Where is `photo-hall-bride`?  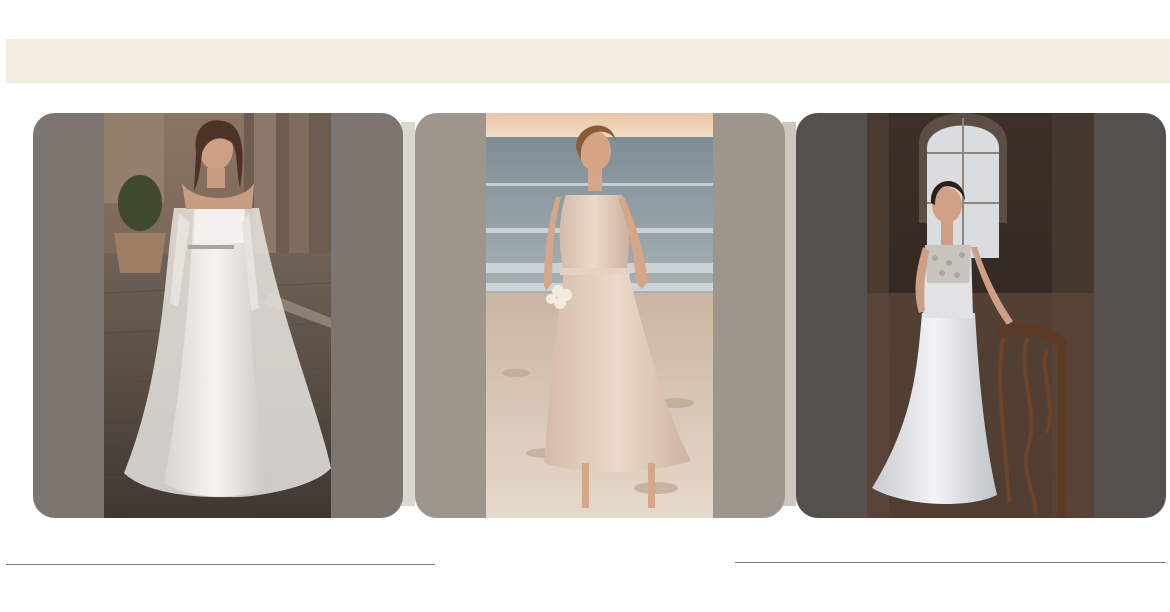 photo-hall-bride is located at coordinates (980, 315).